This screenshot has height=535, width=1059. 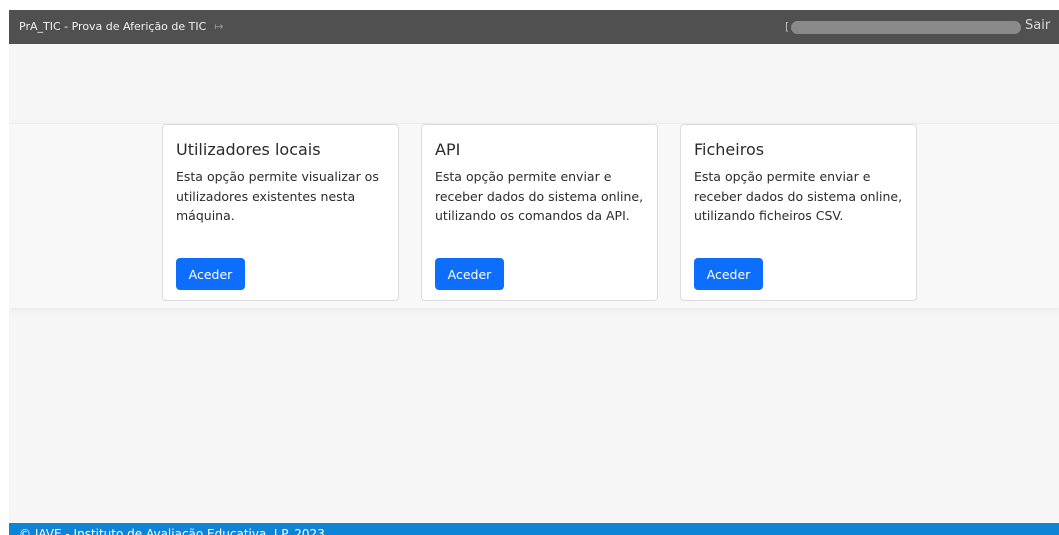 What do you see at coordinates (787, 26) in the screenshot?
I see `user-icon: [` at bounding box center [787, 26].